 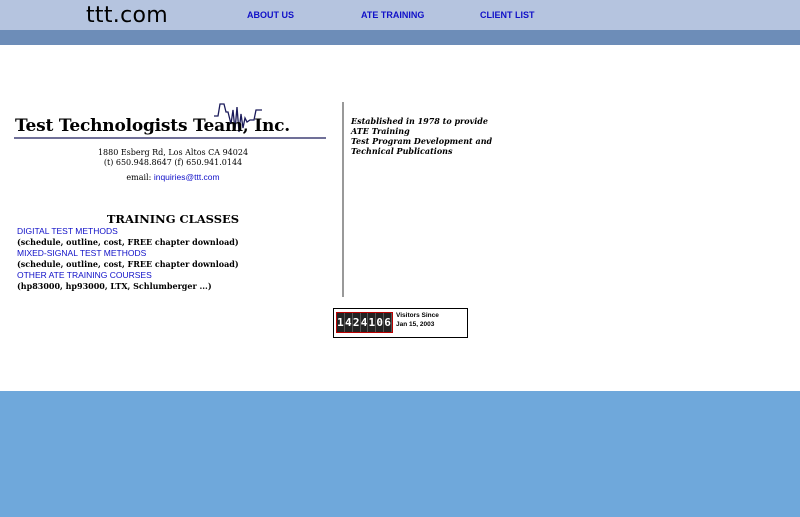 What do you see at coordinates (417, 315) in the screenshot?
I see `counter-label-visitors: Visitors Since` at bounding box center [417, 315].